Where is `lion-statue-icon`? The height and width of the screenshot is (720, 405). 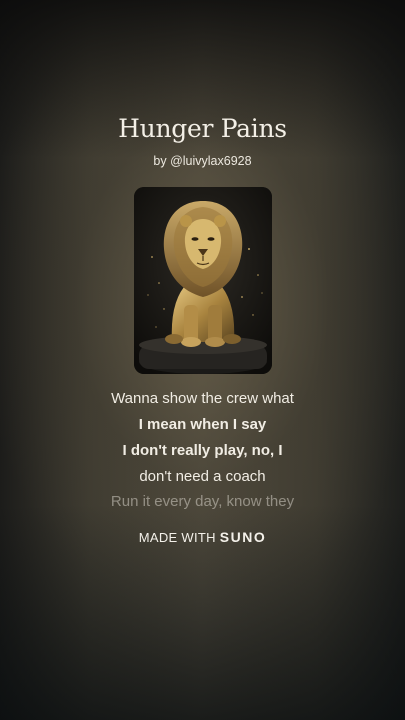 lion-statue-icon is located at coordinates (203, 280).